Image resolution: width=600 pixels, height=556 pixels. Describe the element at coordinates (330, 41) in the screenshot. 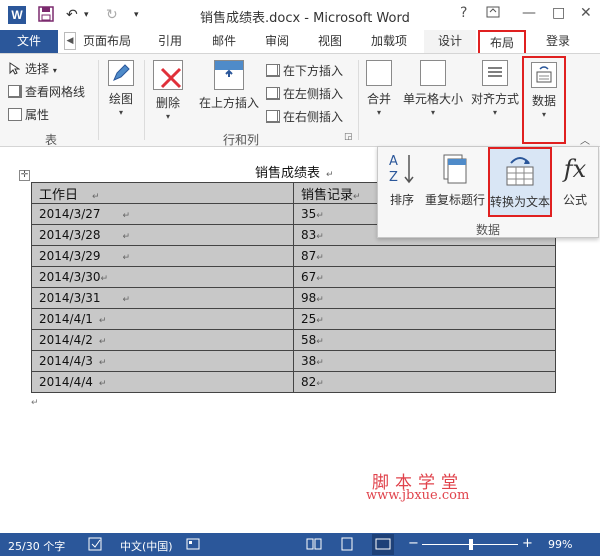

I see `tab-view: 视图` at that location.